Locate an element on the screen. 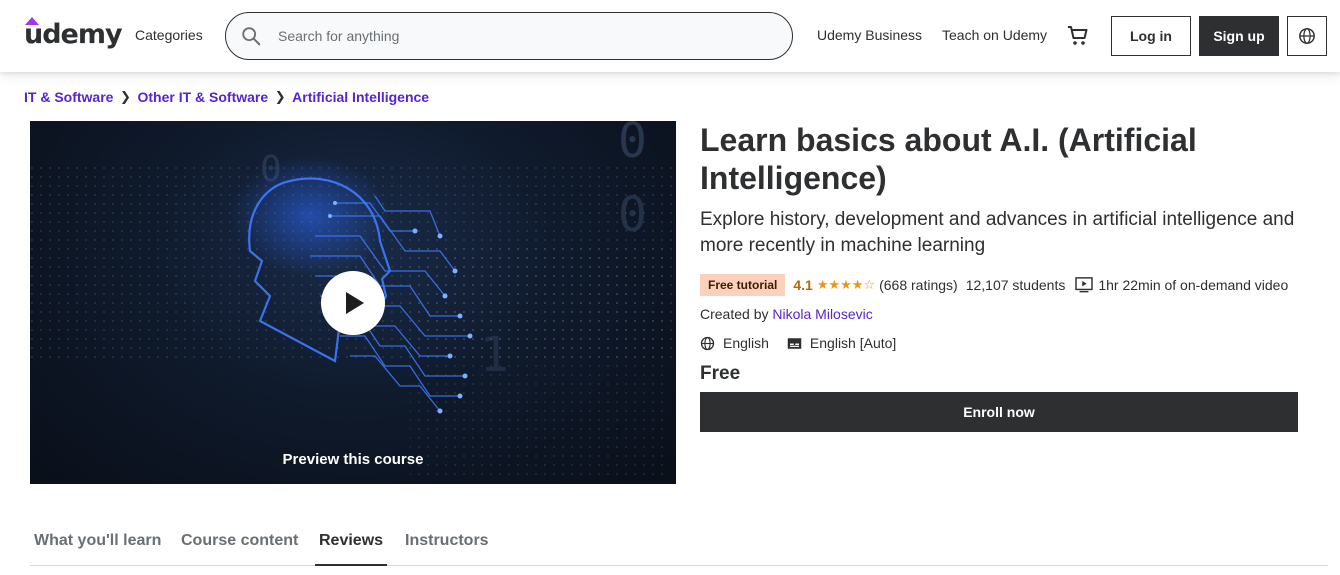 The width and height of the screenshot is (1340, 575). course-language: English is located at coordinates (746, 343).